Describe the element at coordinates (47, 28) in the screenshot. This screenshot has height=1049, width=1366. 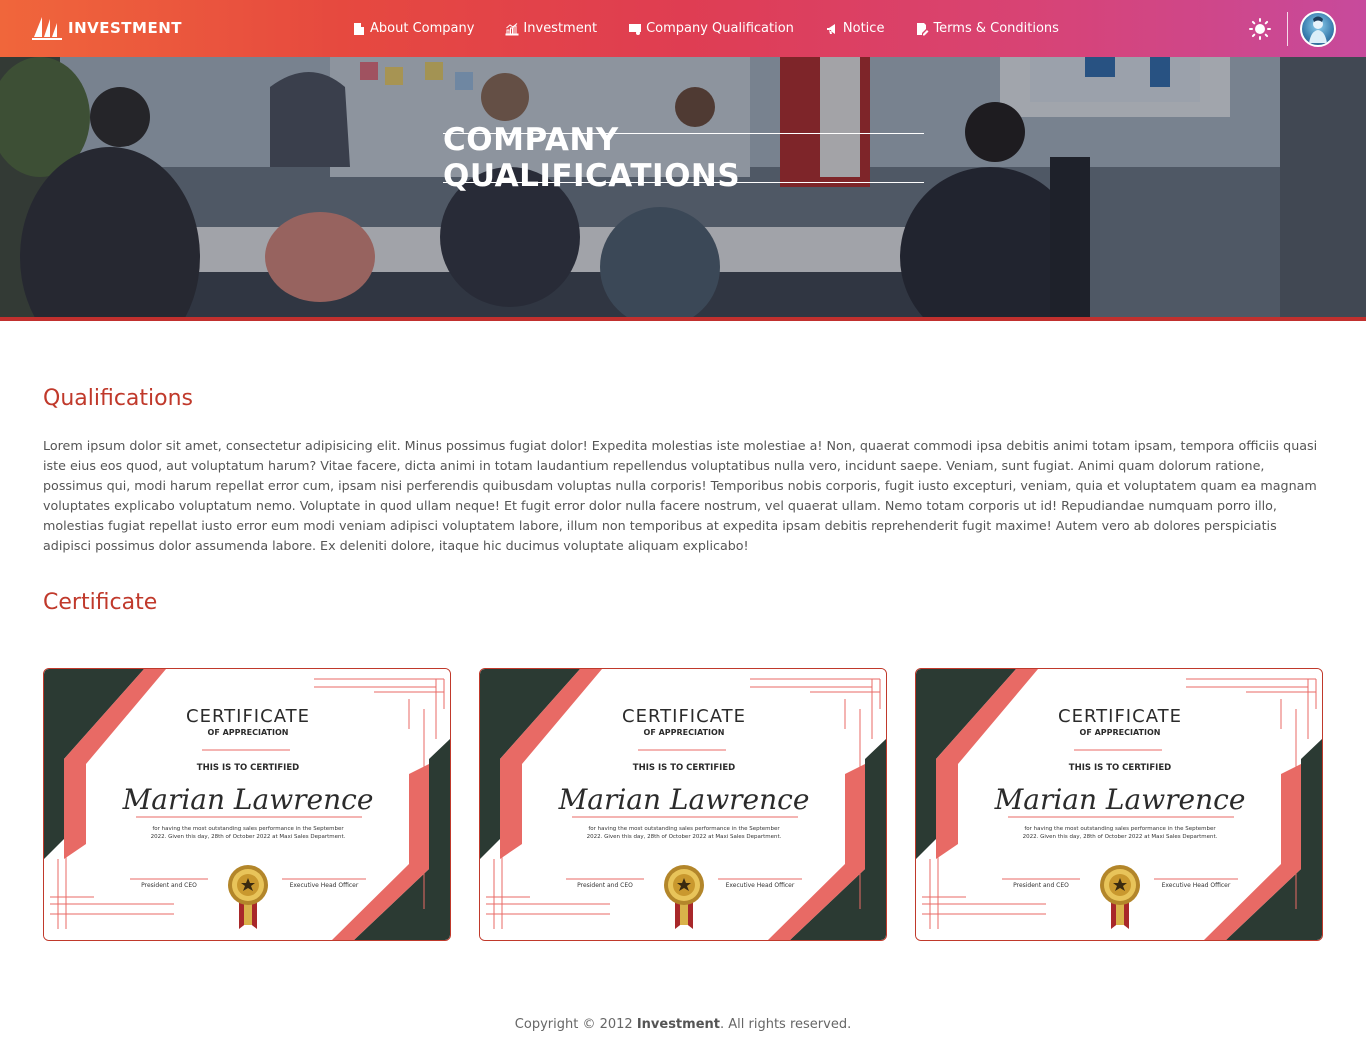
I see `sail-logo-icon` at that location.